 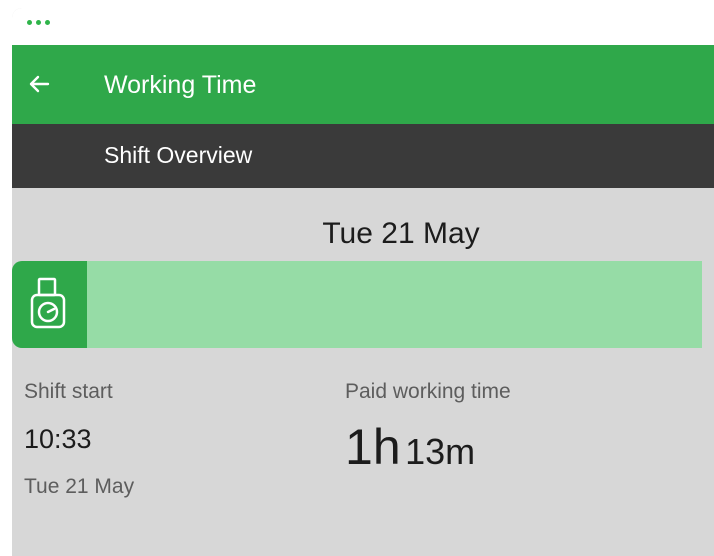 What do you see at coordinates (180, 85) in the screenshot?
I see `app-title: Working Time` at bounding box center [180, 85].